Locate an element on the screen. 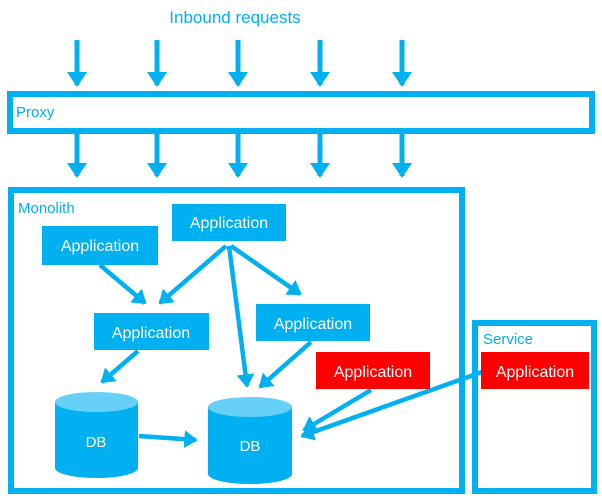 The width and height of the screenshot is (602, 503). database-right: DB is located at coordinates (250, 440).